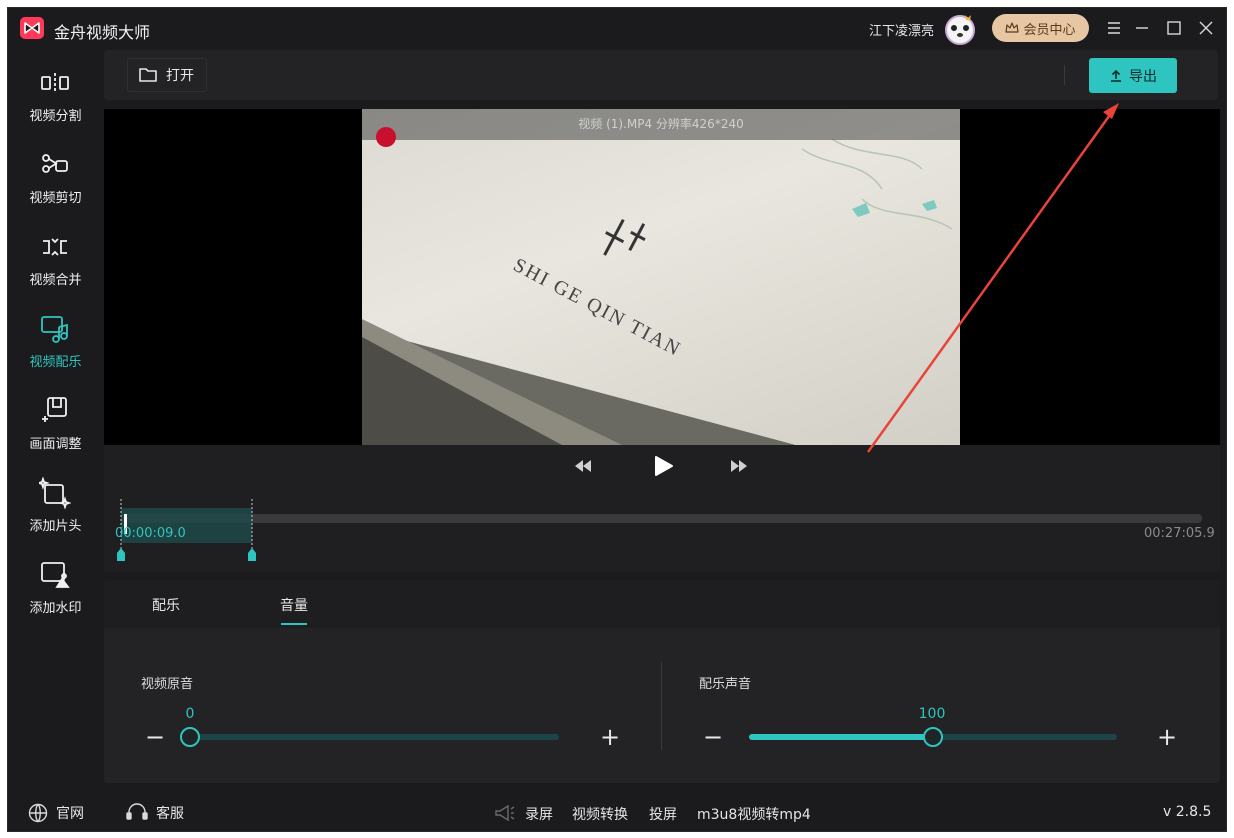  What do you see at coordinates (55, 280) in the screenshot?
I see `sidebar-item-label: 视频合并` at bounding box center [55, 280].